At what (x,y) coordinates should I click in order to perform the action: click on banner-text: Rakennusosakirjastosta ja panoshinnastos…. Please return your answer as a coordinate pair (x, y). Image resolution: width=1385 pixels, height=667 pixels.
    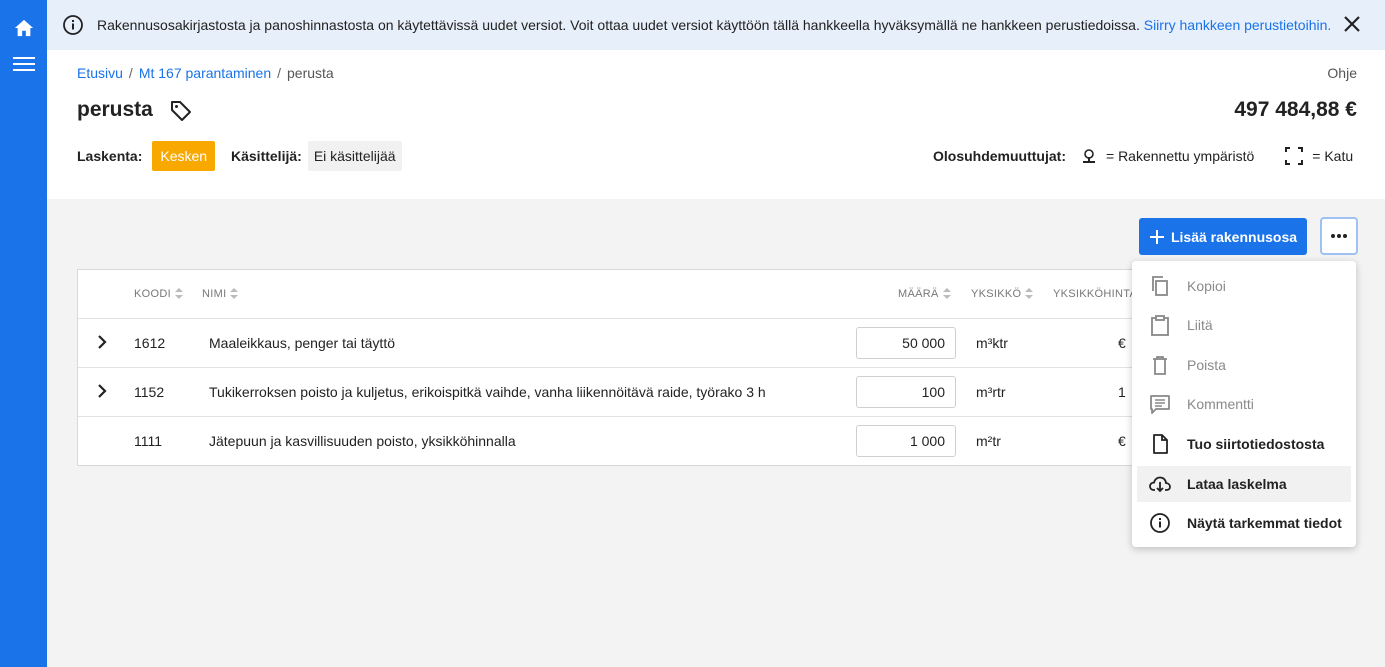
    Looking at the image, I should click on (618, 25).